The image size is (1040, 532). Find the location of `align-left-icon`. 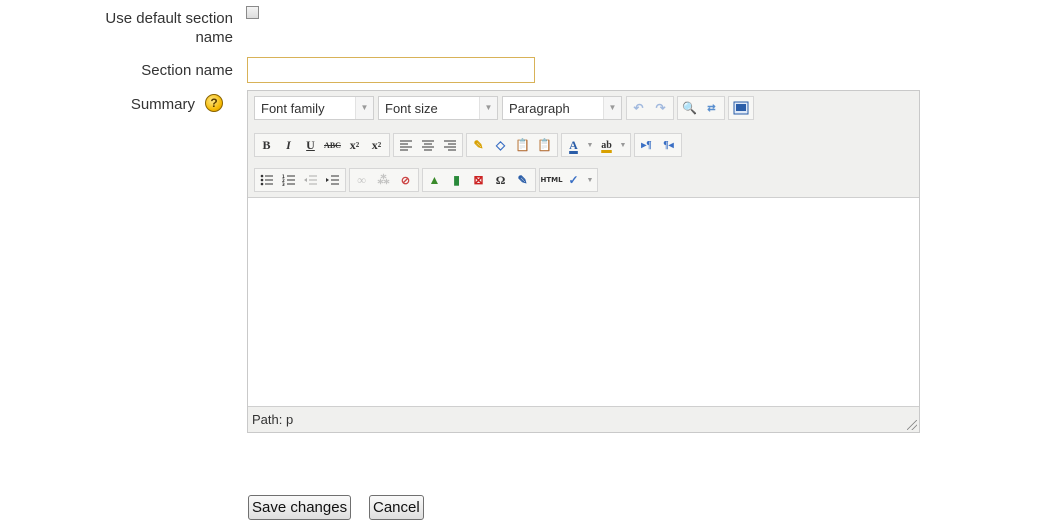

align-left-icon is located at coordinates (405, 145).